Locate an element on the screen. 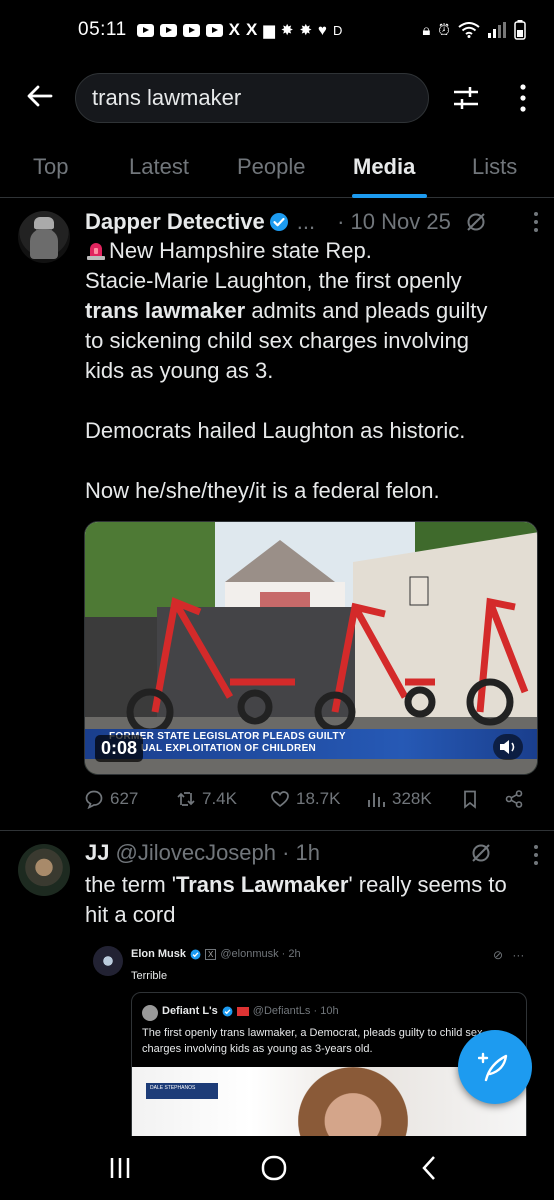  like-button: 18.7K is located at coordinates (305, 799).